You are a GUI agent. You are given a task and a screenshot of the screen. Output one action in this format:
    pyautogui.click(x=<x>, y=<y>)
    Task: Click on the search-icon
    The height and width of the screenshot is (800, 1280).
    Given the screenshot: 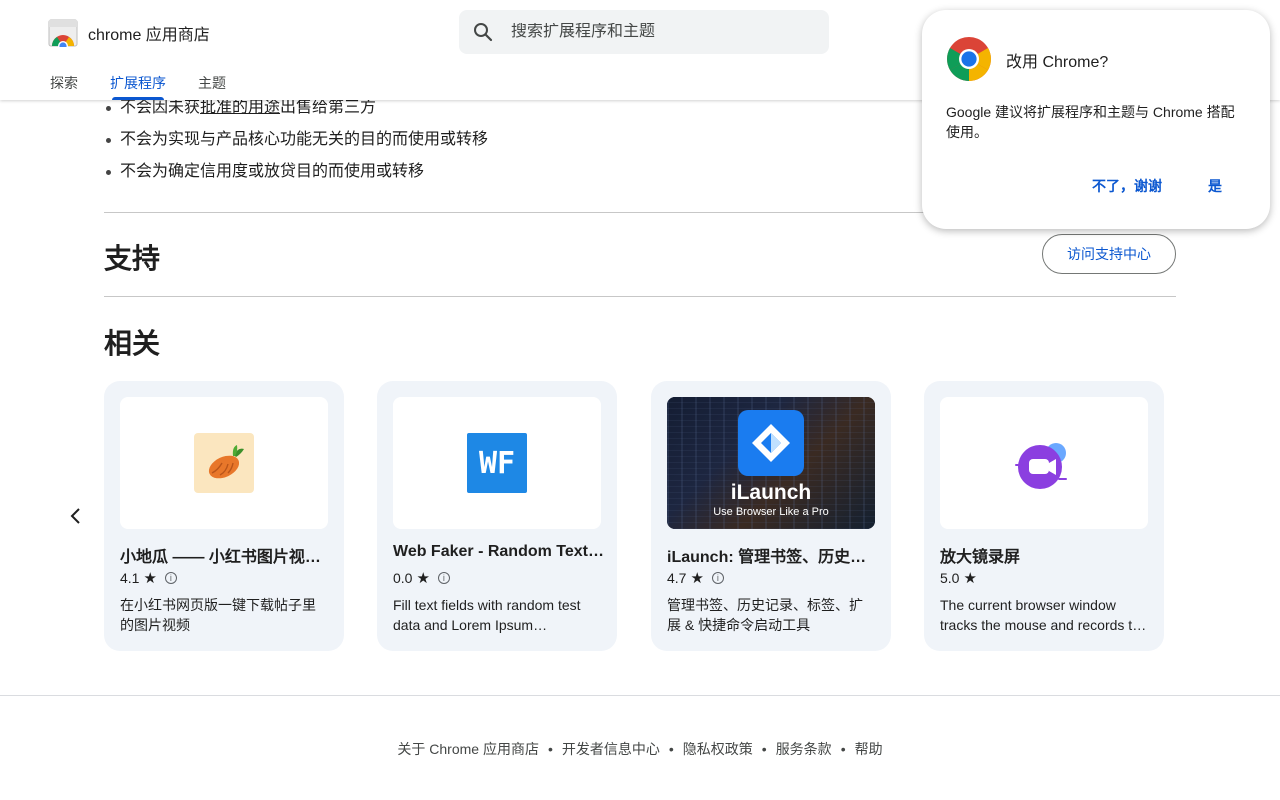 What is the action you would take?
    pyautogui.click(x=483, y=32)
    